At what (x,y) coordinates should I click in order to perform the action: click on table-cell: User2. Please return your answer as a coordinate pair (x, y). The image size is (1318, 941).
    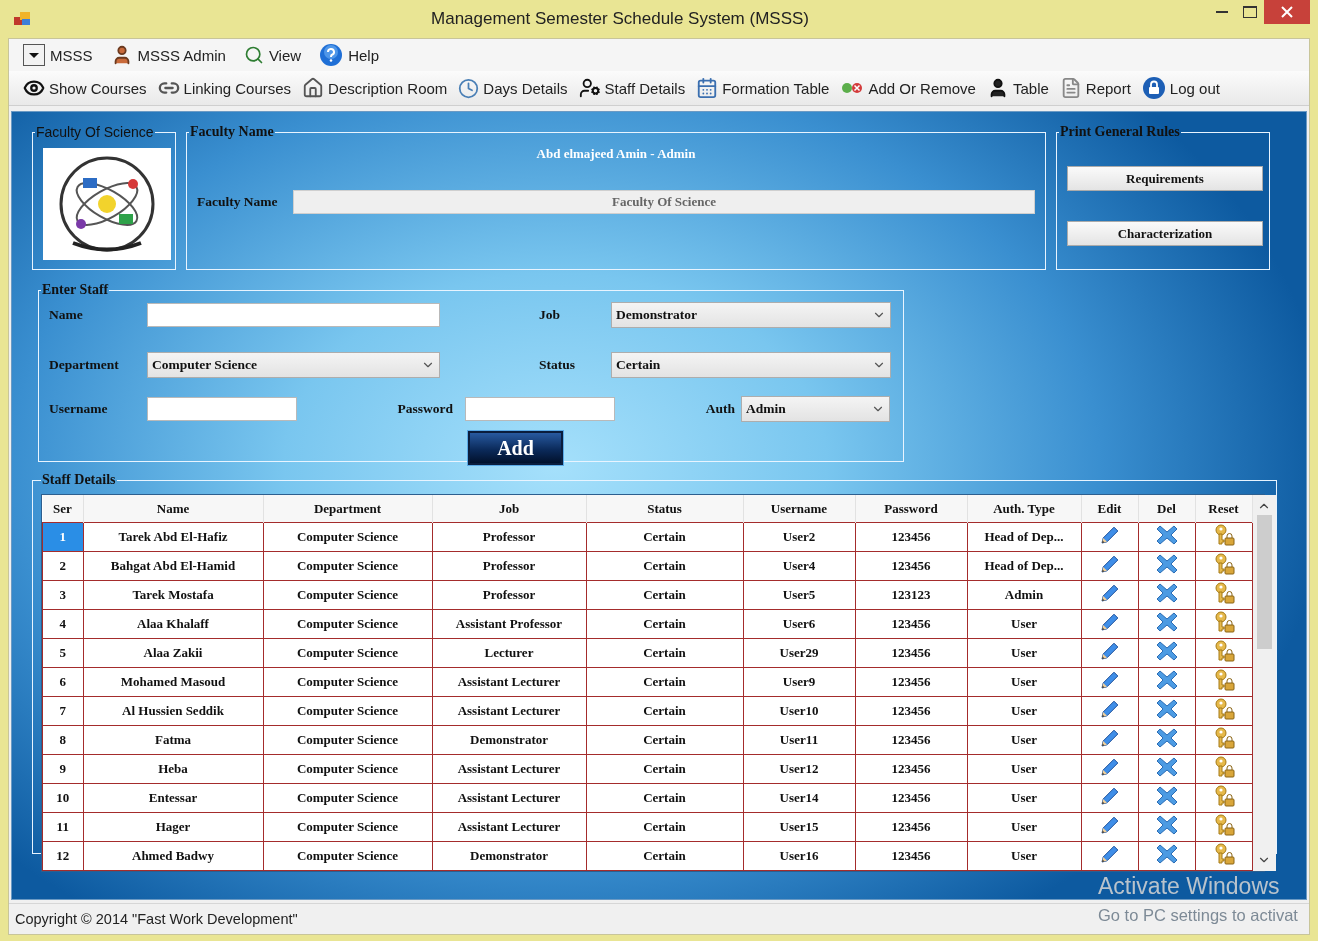
    Looking at the image, I should click on (799, 537).